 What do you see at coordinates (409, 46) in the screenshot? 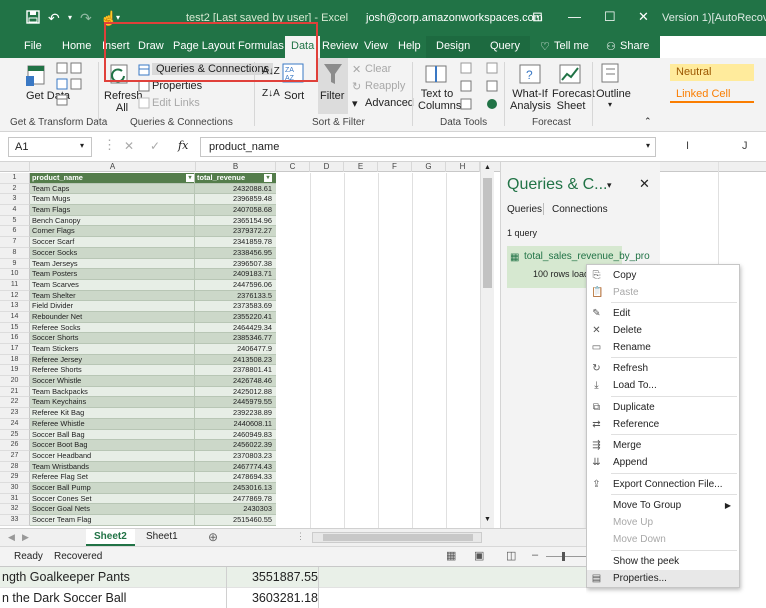
I see `tab-help: Help` at bounding box center [409, 46].